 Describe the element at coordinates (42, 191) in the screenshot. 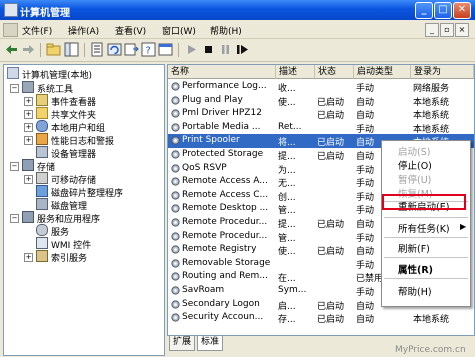

I see `defrag-icon` at that location.